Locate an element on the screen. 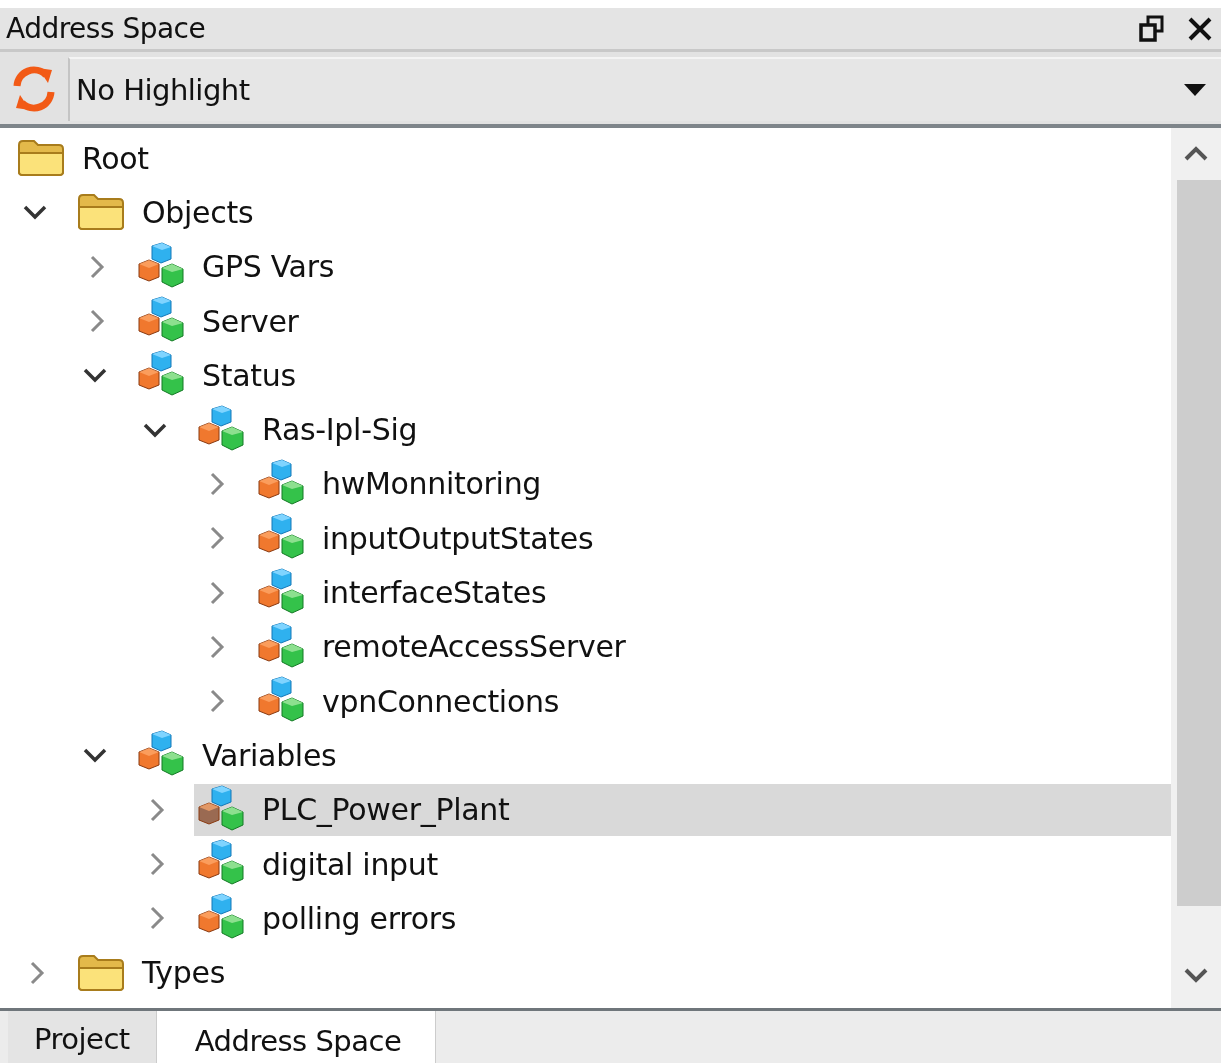 The height and width of the screenshot is (1063, 1221). tree-item: GPS Vars is located at coordinates (652, 266).